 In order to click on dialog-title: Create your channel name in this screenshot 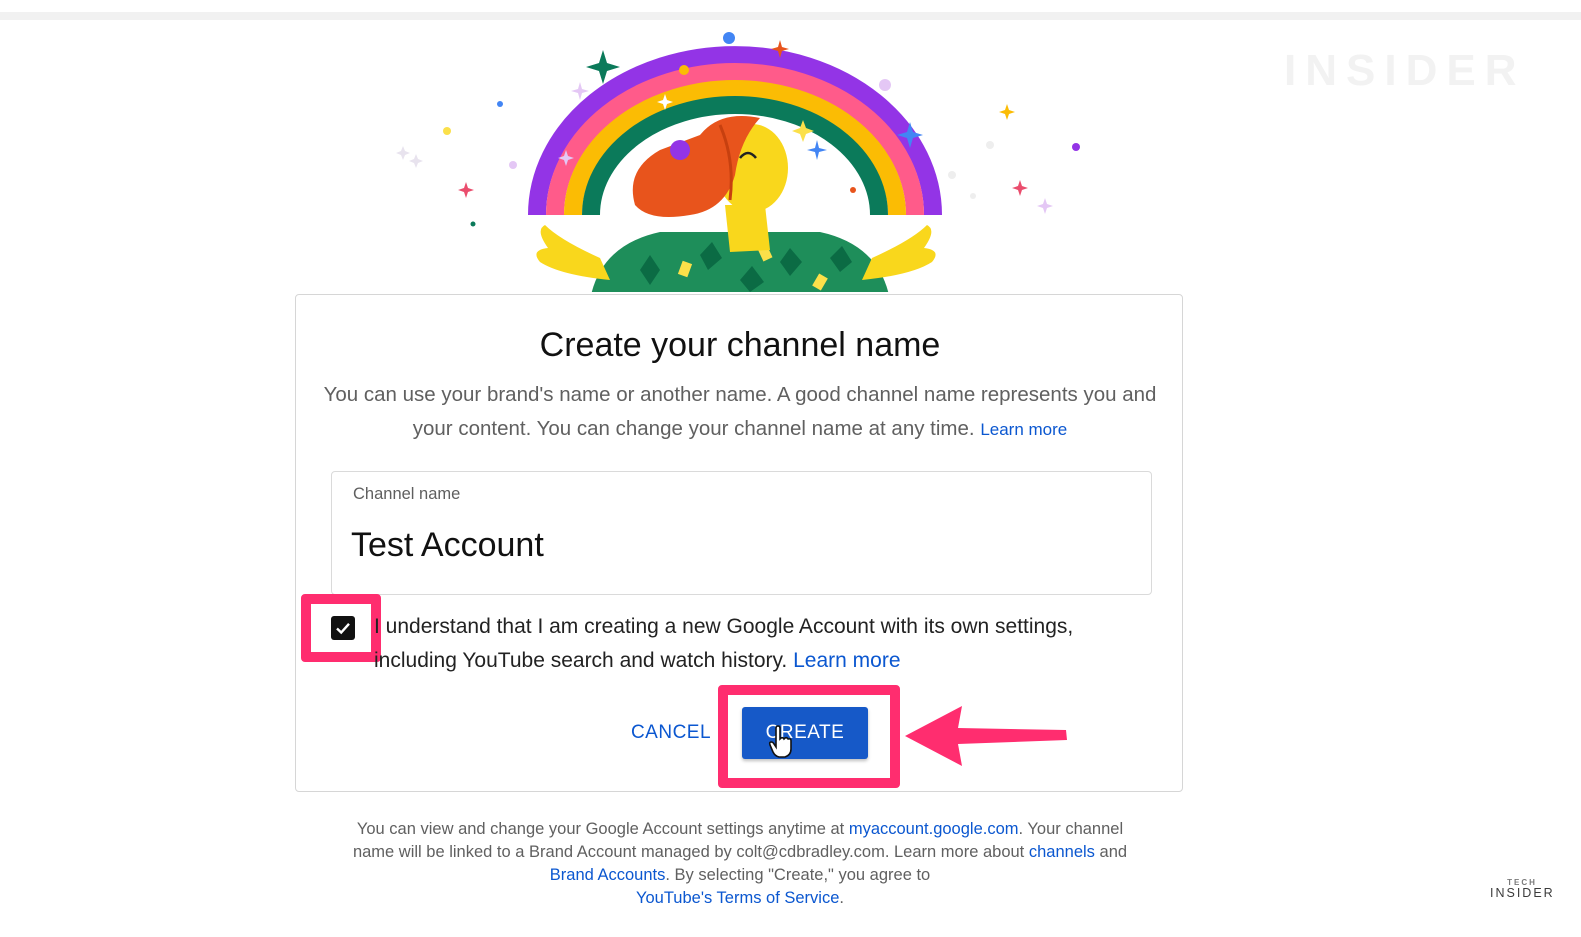, I will do `click(740, 345)`.